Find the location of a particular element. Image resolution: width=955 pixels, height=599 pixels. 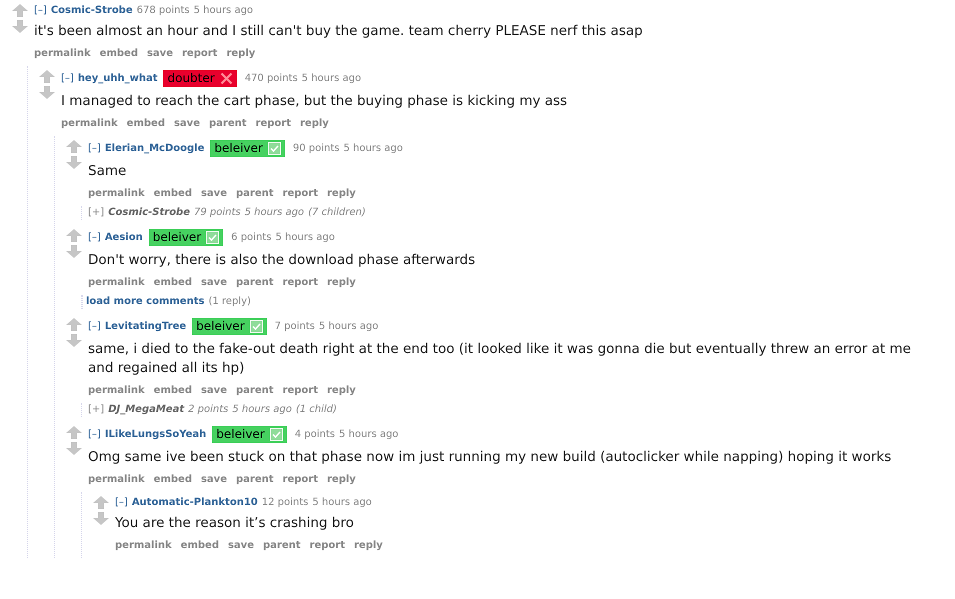

score-text: 4 points is located at coordinates (314, 434).